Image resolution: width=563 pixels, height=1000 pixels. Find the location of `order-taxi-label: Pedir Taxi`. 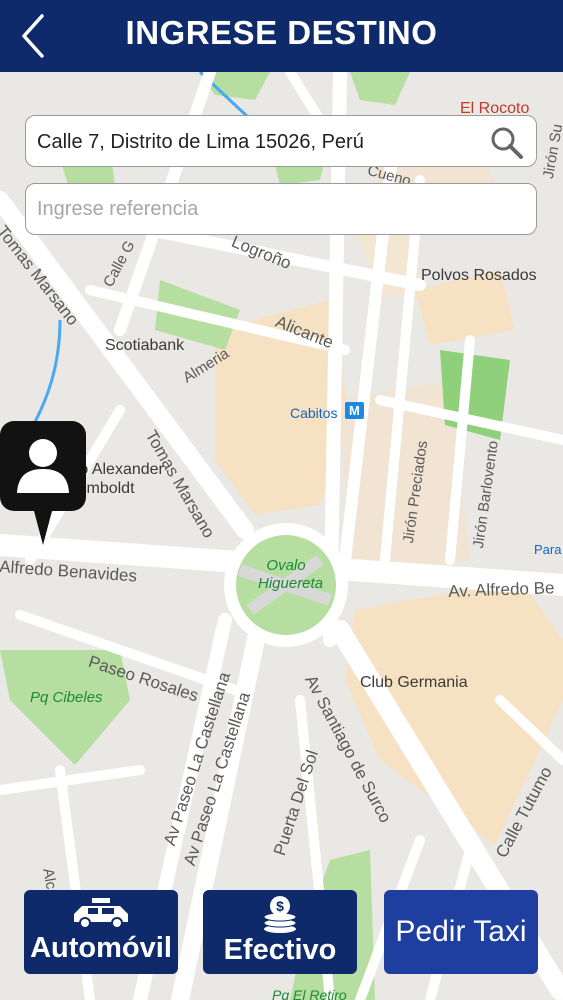

order-taxi-label: Pedir Taxi is located at coordinates (461, 931).